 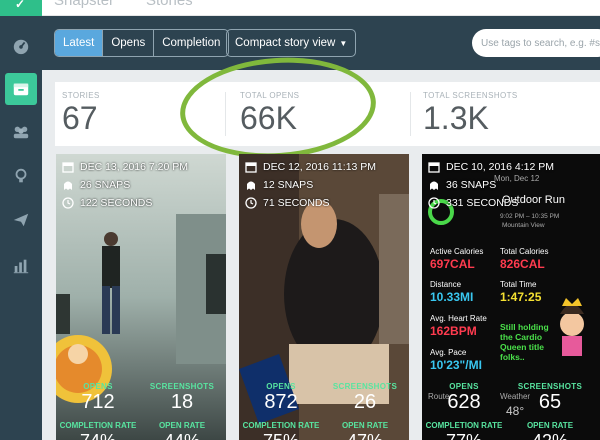 What do you see at coordinates (129, 43) in the screenshot?
I see `sort-opens-button: Opens` at bounding box center [129, 43].